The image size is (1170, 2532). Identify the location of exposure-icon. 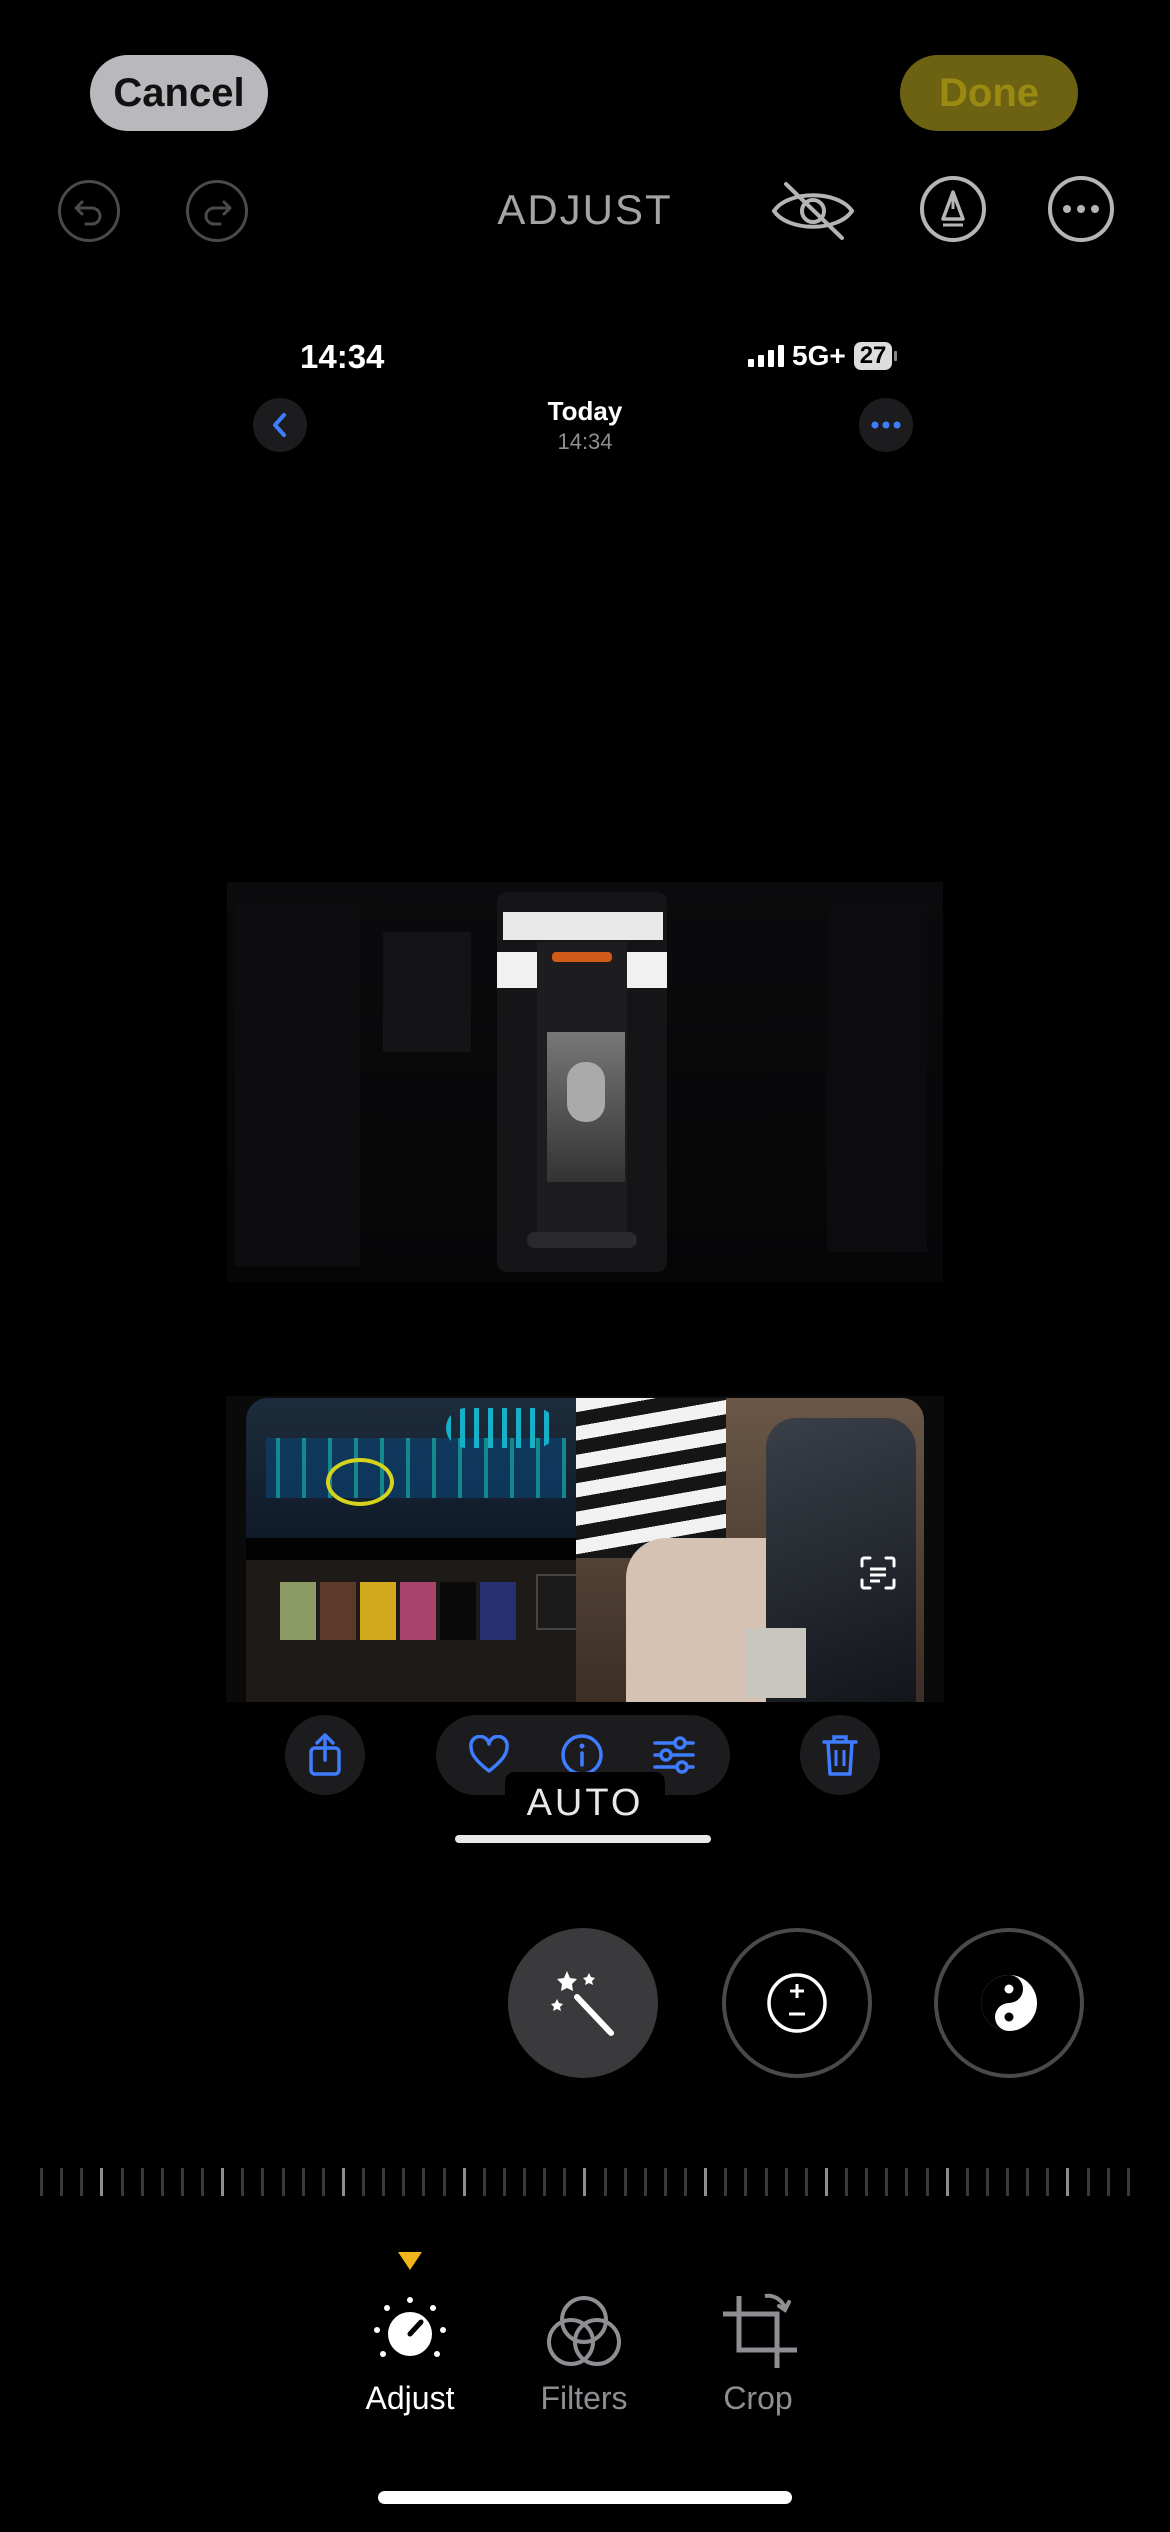
(797, 2003).